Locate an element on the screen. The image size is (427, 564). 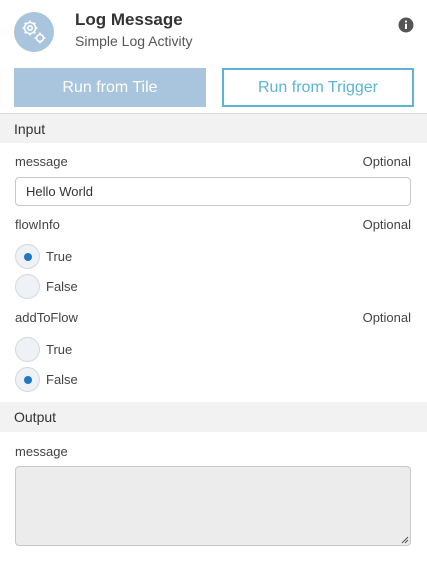
addtoflow-optional-label: Optional is located at coordinates (386, 317).